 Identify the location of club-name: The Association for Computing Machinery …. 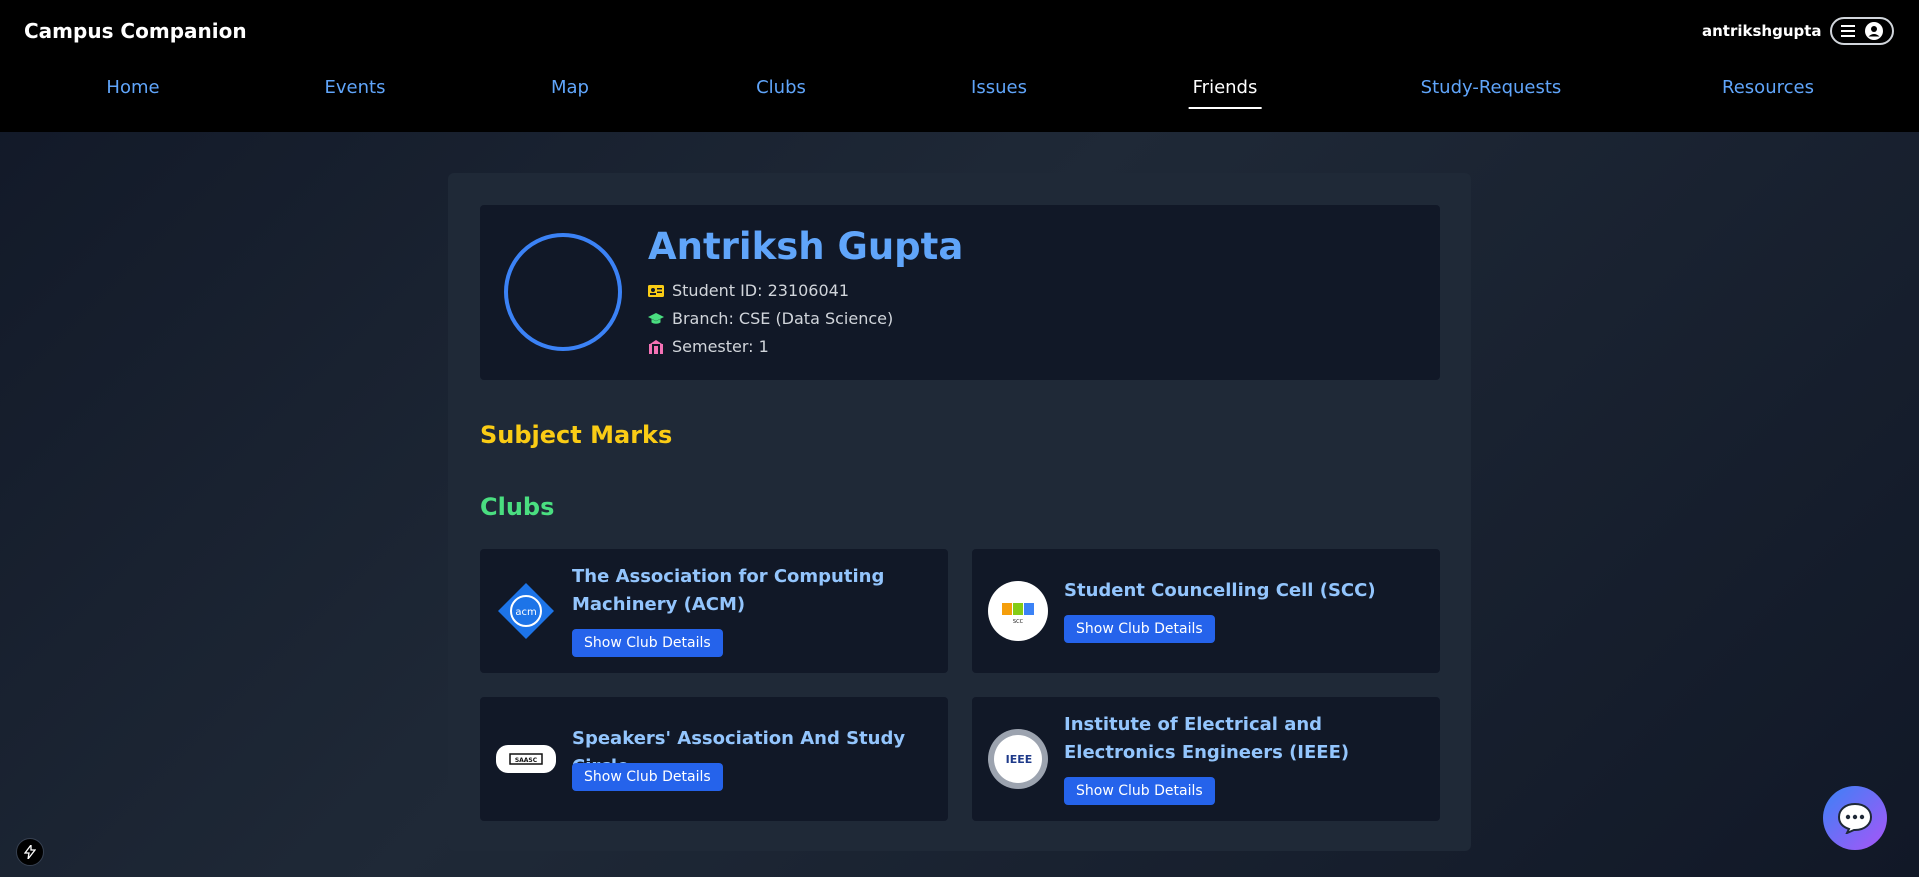
(728, 590).